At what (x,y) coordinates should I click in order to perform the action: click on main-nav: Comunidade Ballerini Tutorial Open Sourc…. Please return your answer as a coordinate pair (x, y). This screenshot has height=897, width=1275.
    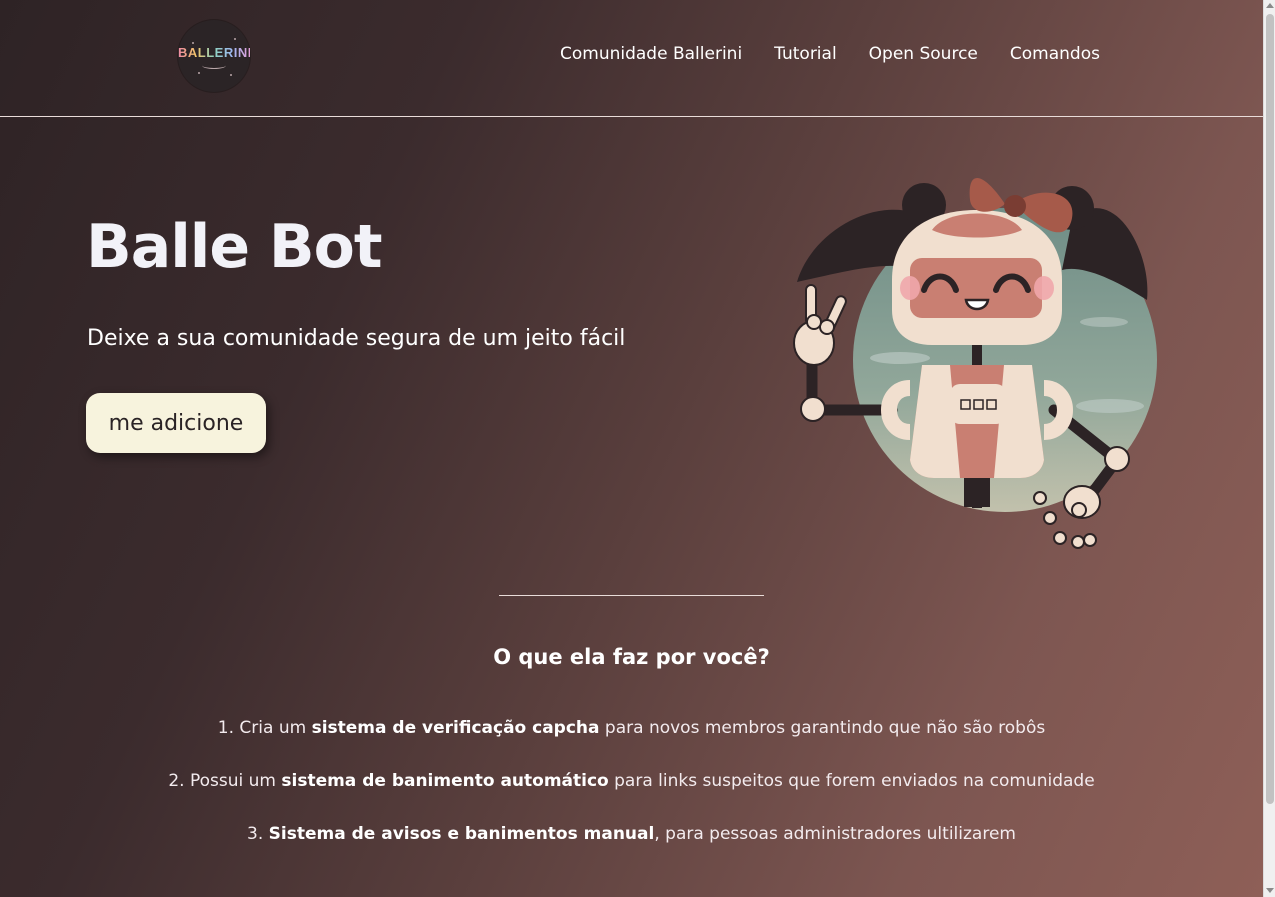
    Looking at the image, I should click on (846, 54).